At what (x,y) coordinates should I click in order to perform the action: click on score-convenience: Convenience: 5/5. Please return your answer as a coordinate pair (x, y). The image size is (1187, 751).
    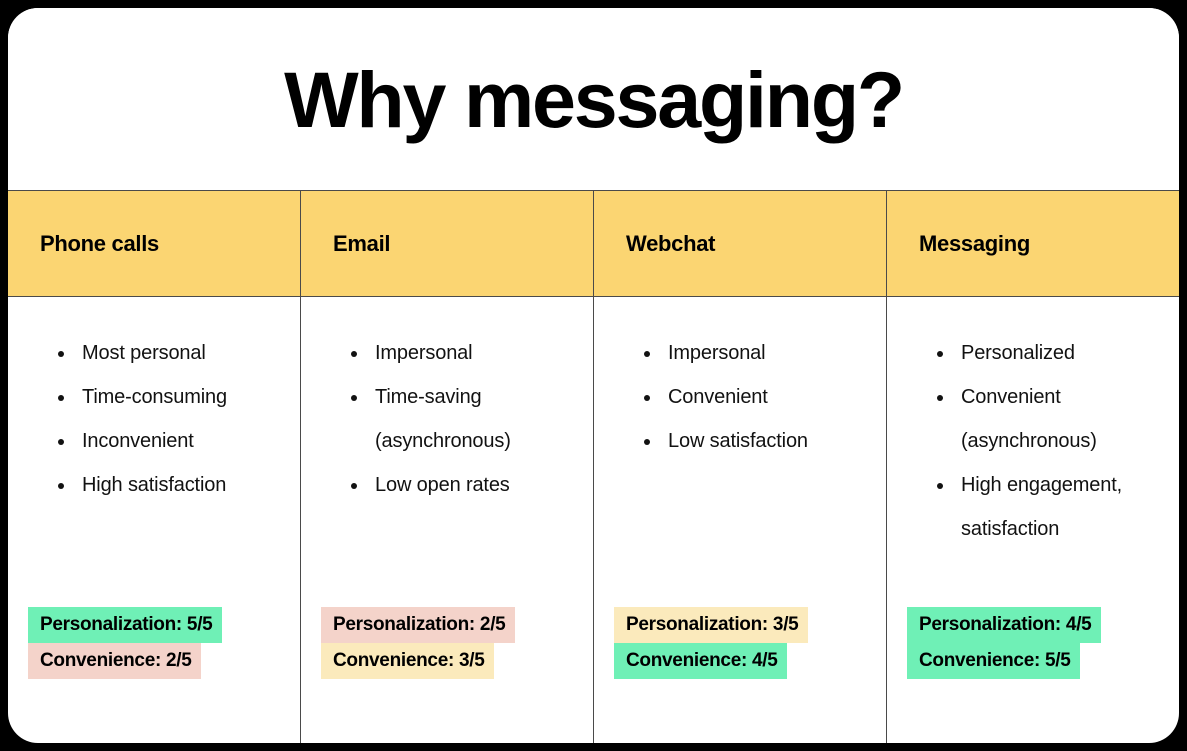
    Looking at the image, I should click on (994, 661).